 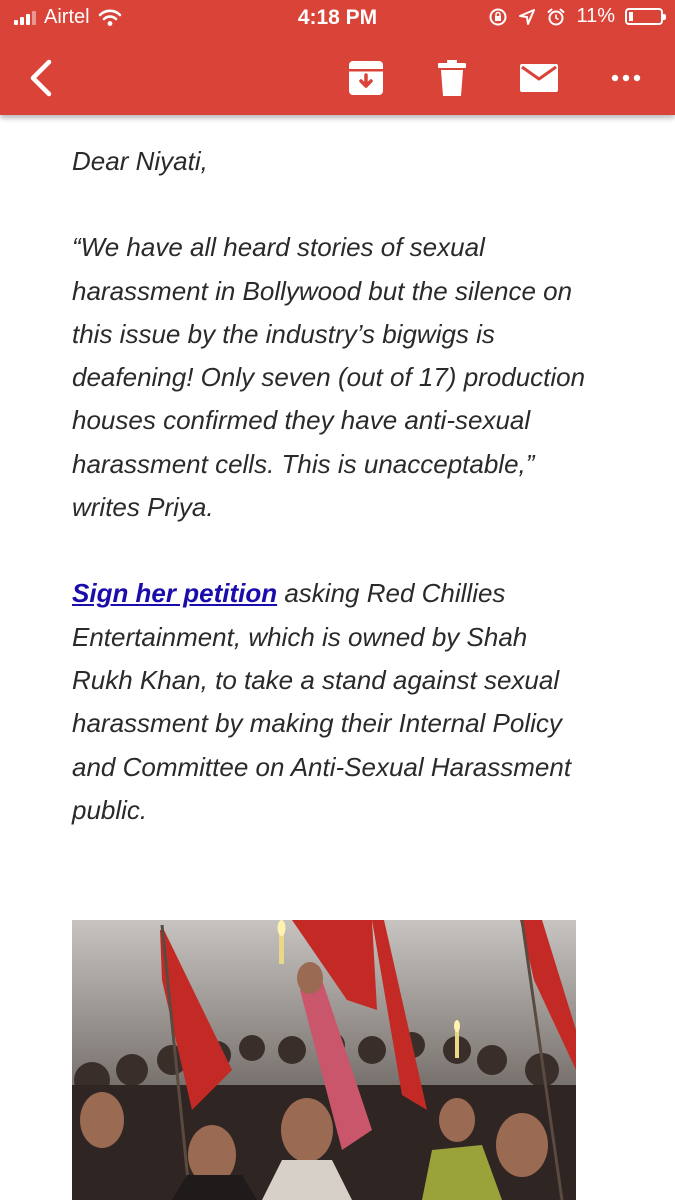 I want to click on archive-icon, so click(x=366, y=77).